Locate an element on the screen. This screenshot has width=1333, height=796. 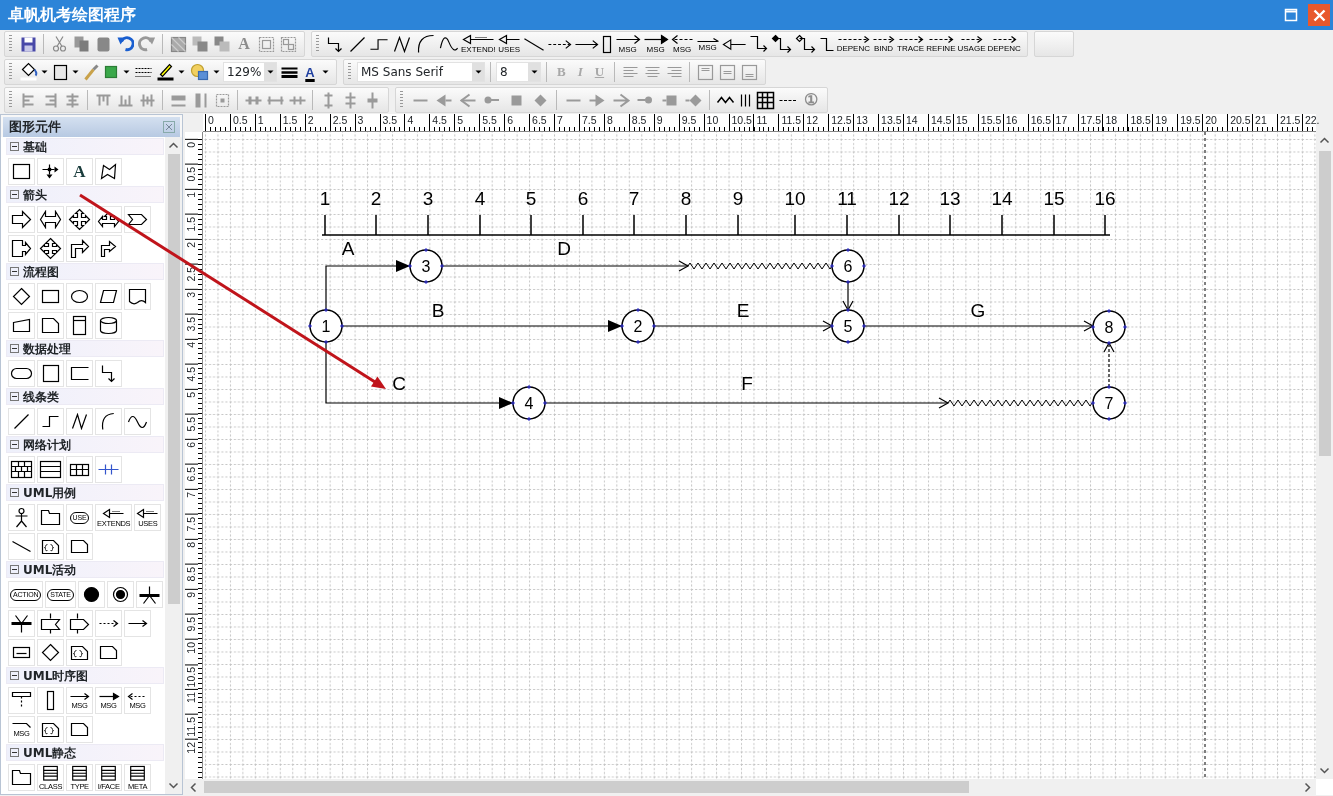
ruler-label: 19 is located at coordinates (1159, 122).